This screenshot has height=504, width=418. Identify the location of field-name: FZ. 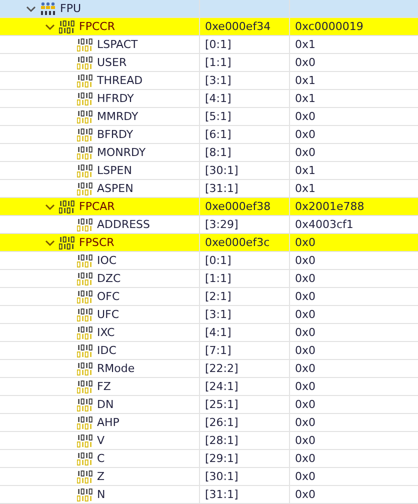
(104, 386).